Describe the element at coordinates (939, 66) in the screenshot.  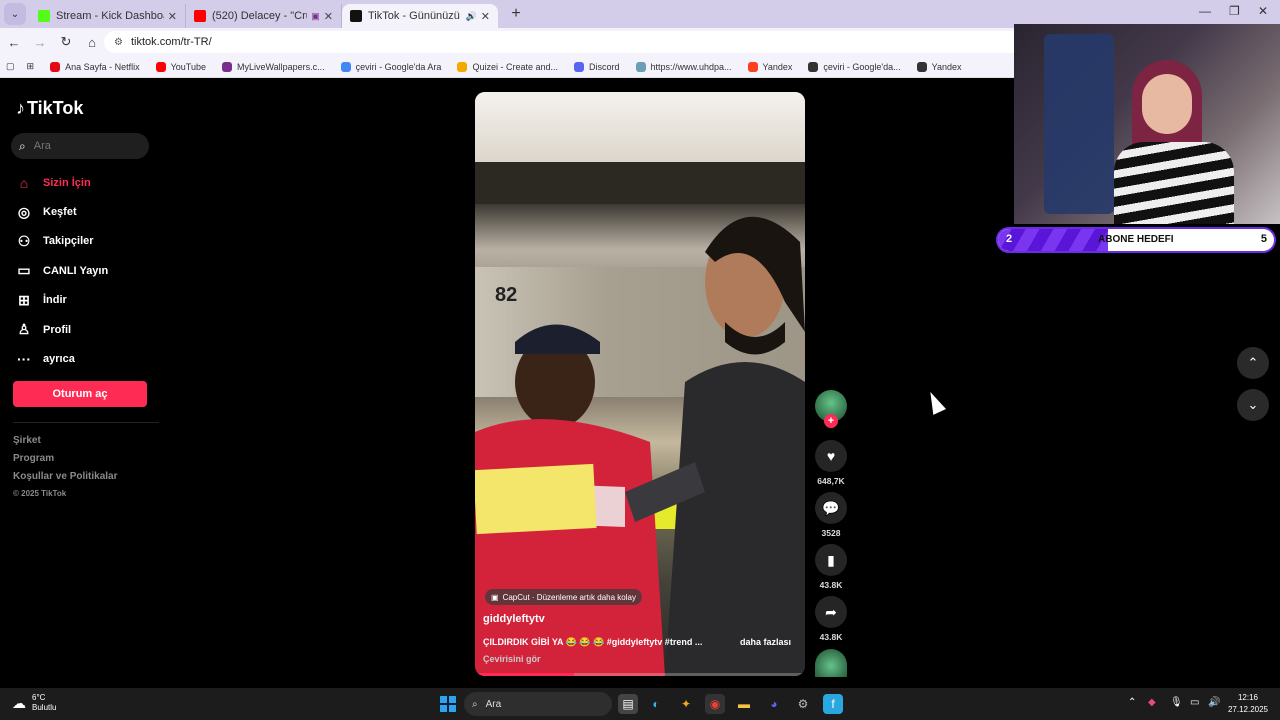
I see `bookmark-yandex-2: Yandex` at that location.